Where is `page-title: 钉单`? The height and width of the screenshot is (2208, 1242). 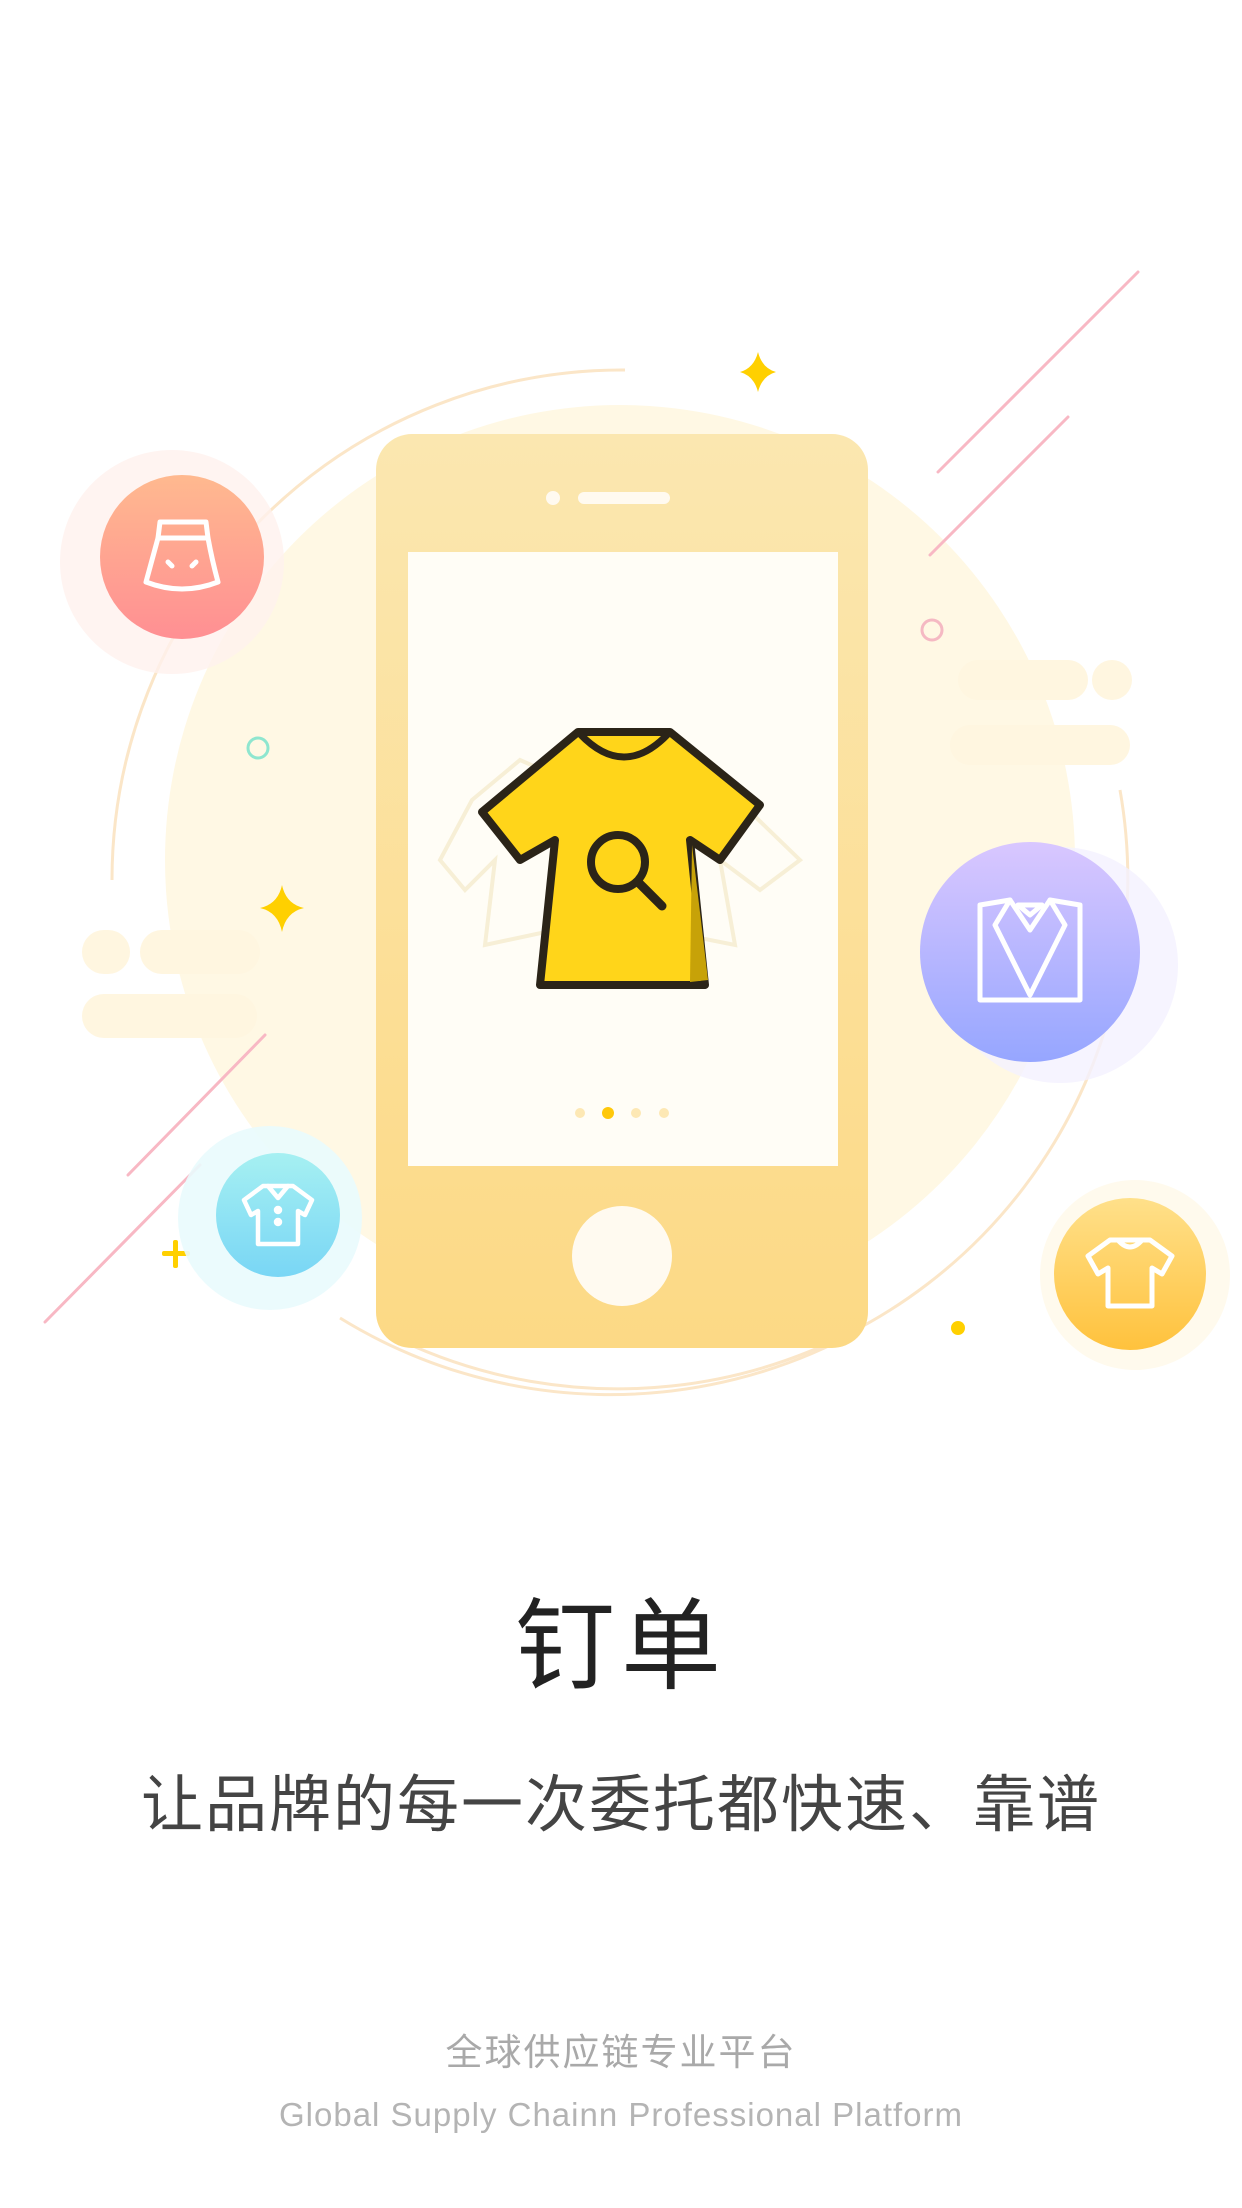
page-title: 钉单 is located at coordinates (621, 1646).